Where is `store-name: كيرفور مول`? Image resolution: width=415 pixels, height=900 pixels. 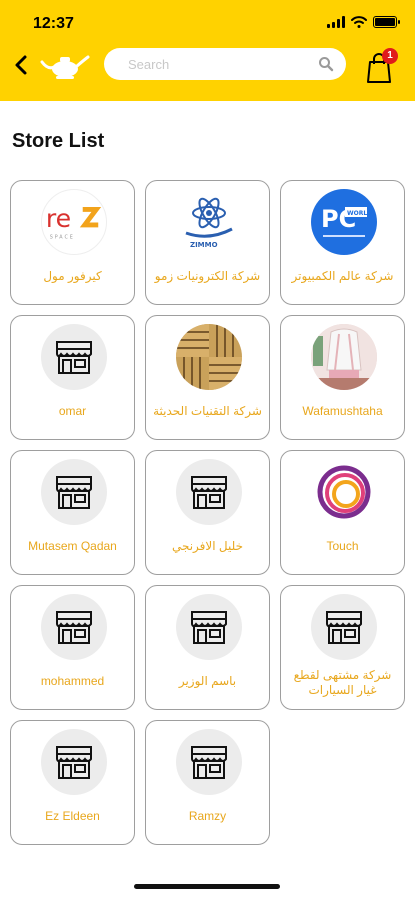
store-name: كيرفور مول is located at coordinates (72, 276).